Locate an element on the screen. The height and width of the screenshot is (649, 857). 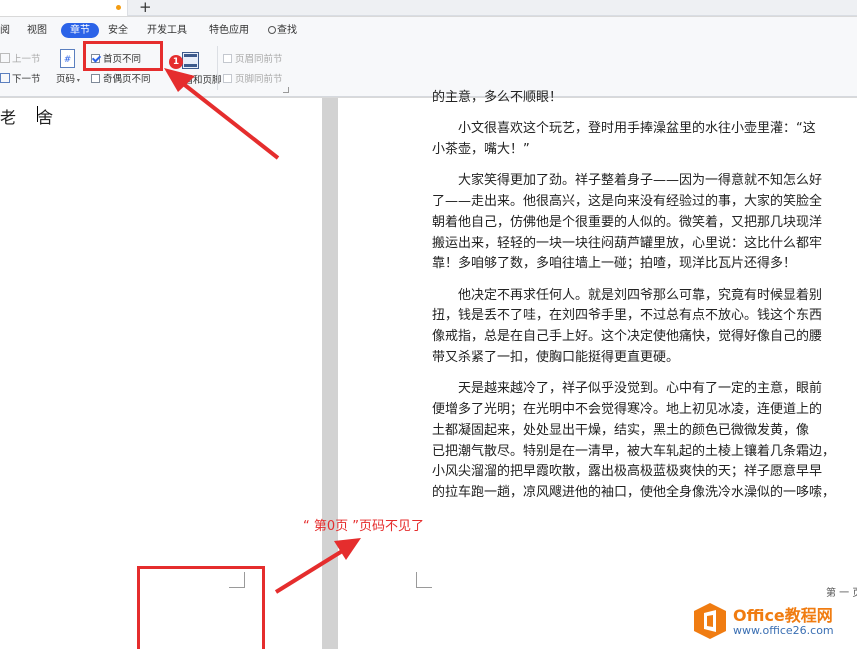
page-number-button: 页码 ▾ is located at coordinates (68, 80).